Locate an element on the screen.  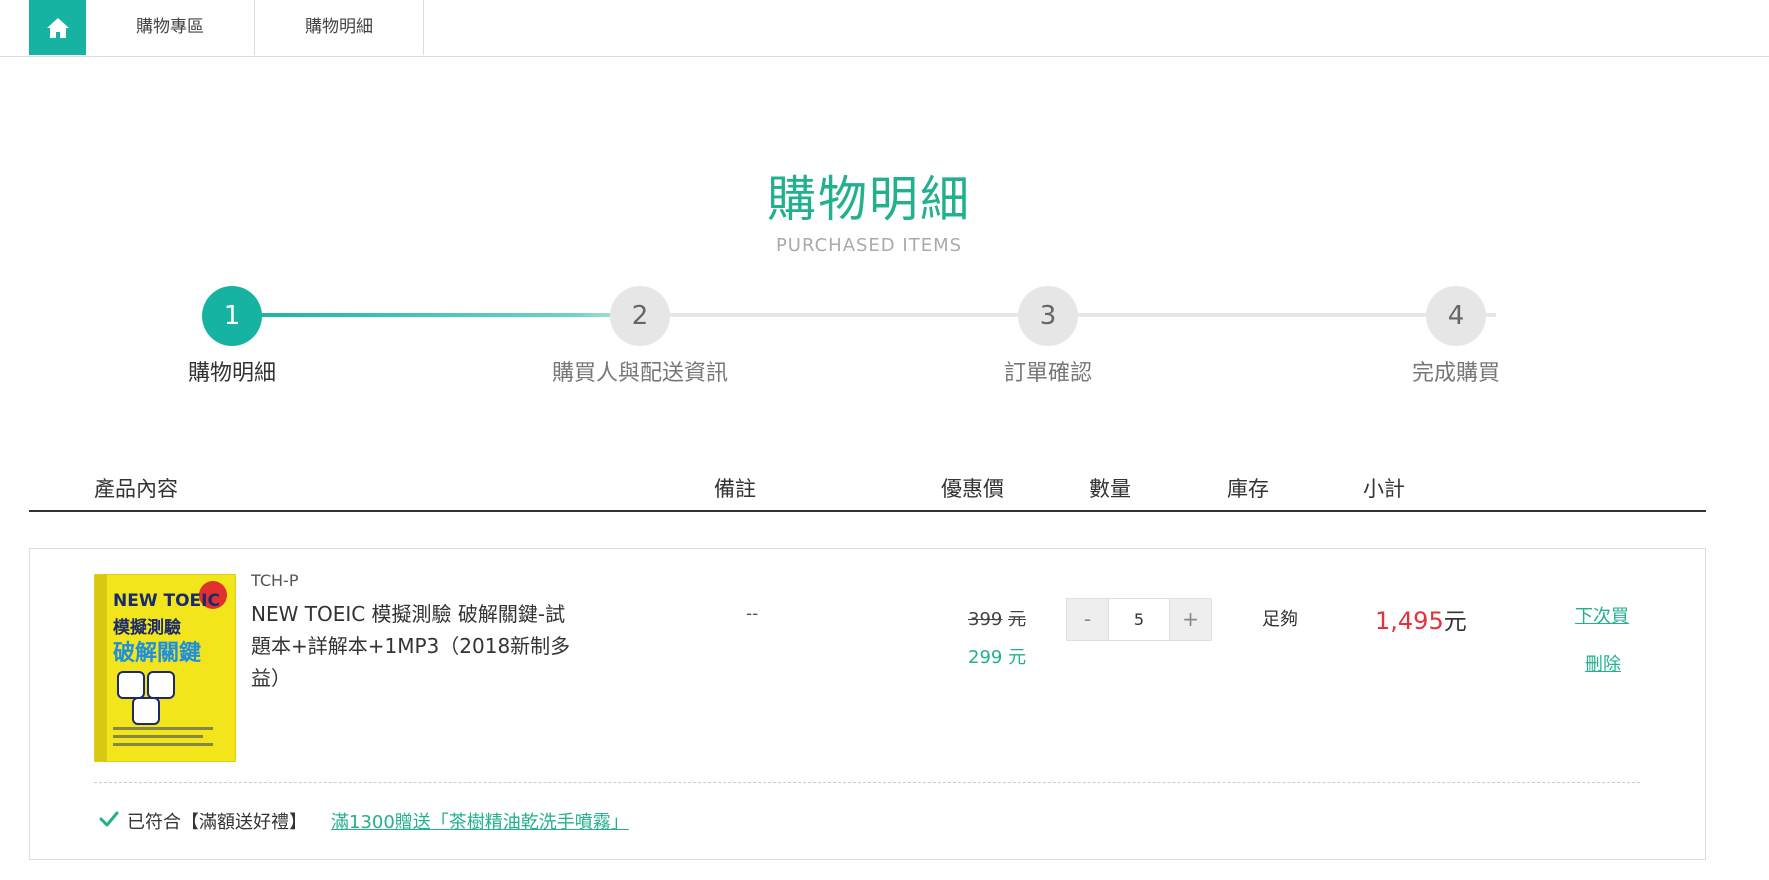
book-cover-line-3: 破解關鍵 is located at coordinates (157, 653).